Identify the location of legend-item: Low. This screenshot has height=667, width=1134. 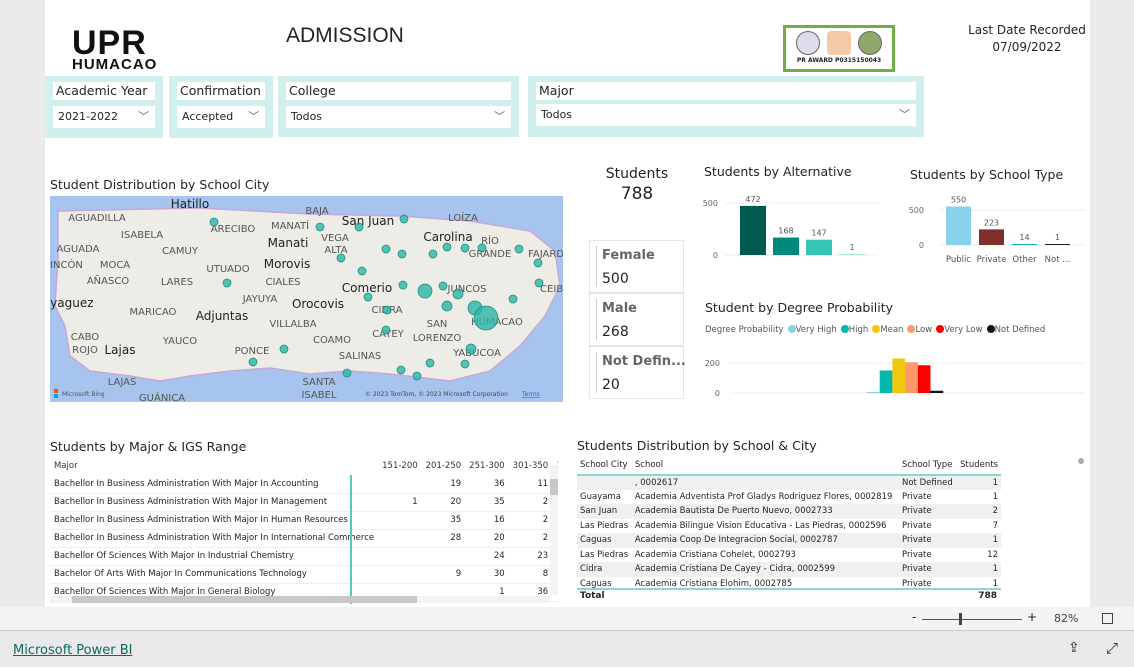
(919, 330).